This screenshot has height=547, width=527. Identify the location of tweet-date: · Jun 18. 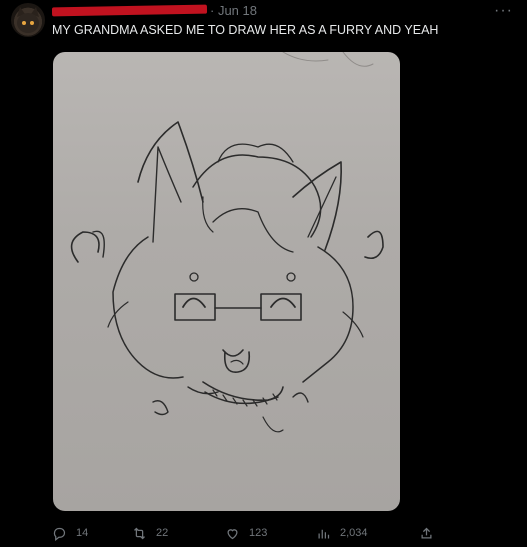
(233, 11).